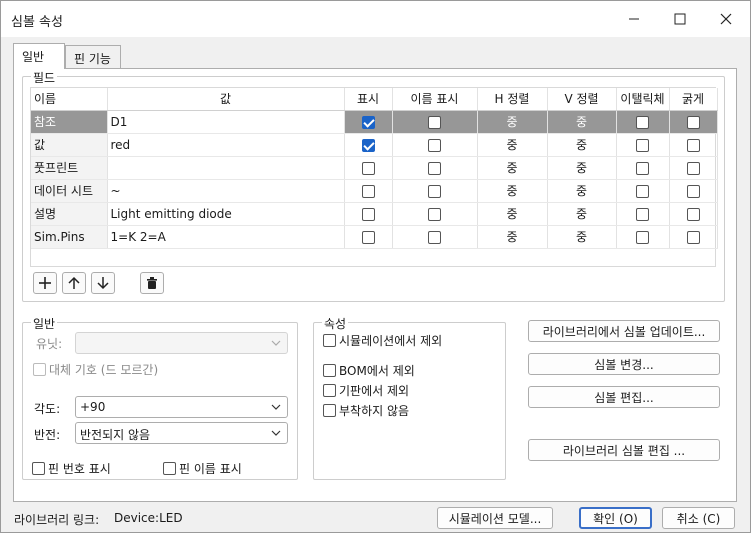  What do you see at coordinates (226, 237) in the screenshot?
I see `field-value-cell: 1=K 2=A` at bounding box center [226, 237].